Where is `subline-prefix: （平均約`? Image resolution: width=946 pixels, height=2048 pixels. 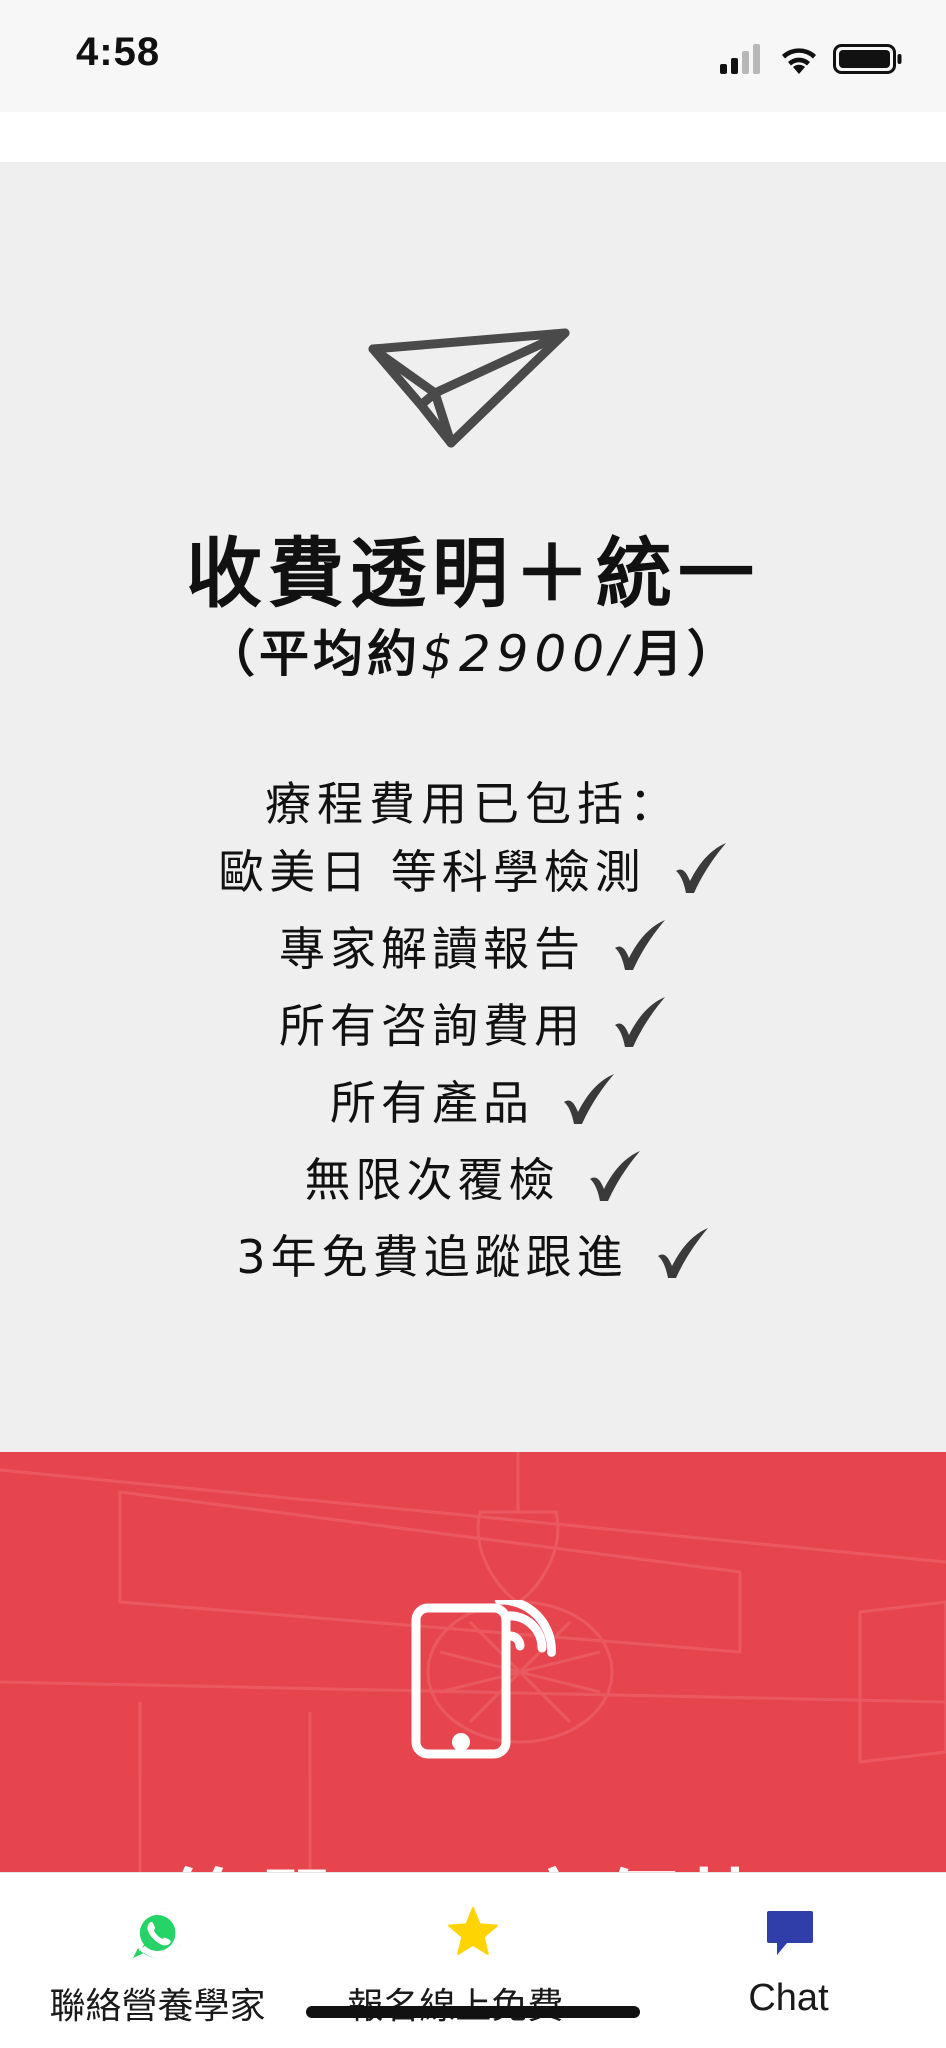 subline-prefix: （平均約 is located at coordinates (313, 654).